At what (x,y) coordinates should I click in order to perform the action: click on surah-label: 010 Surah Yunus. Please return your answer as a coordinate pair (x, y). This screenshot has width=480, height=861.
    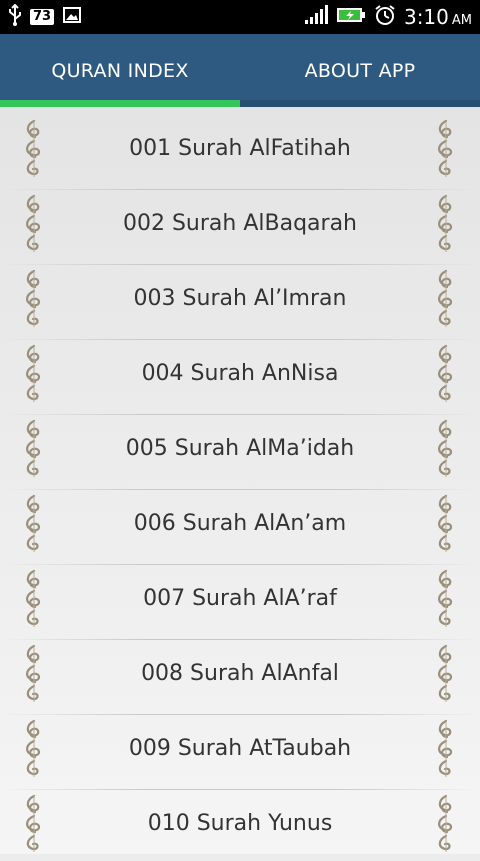
    Looking at the image, I should click on (240, 823).